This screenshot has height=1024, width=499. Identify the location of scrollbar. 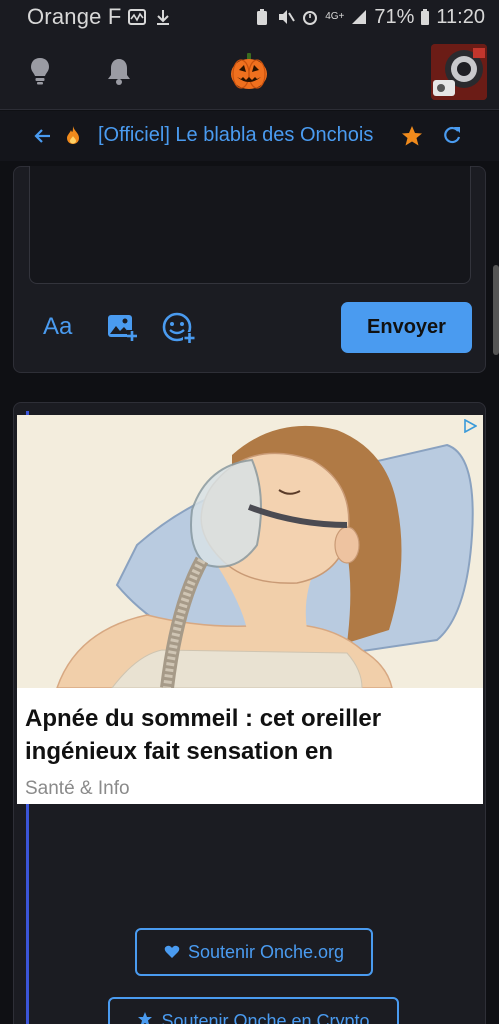
(496, 310).